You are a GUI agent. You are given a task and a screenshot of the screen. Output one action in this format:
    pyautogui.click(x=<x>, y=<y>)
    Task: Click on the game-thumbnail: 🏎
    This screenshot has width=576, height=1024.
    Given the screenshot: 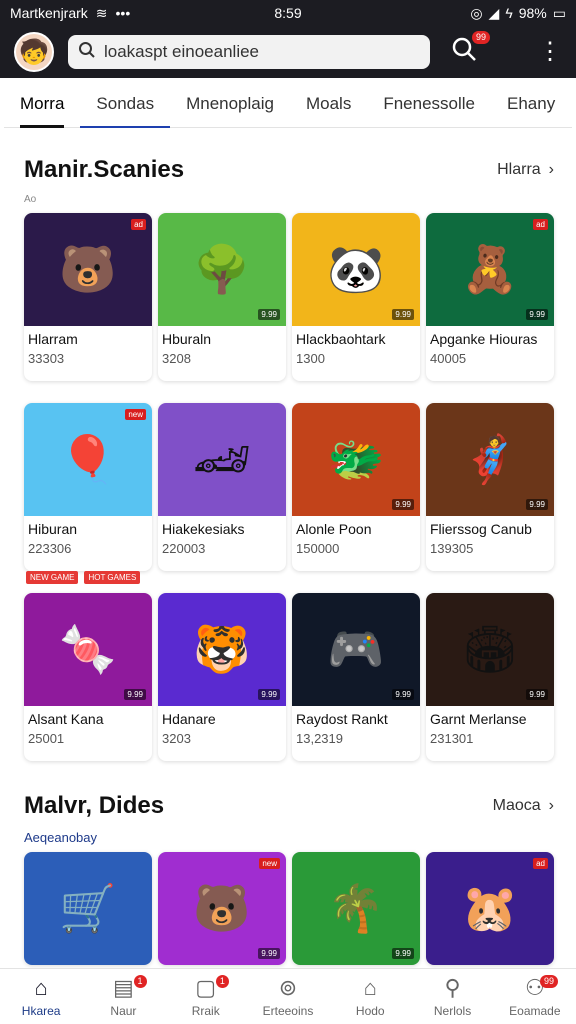 What is the action you would take?
    pyautogui.click(x=222, y=459)
    